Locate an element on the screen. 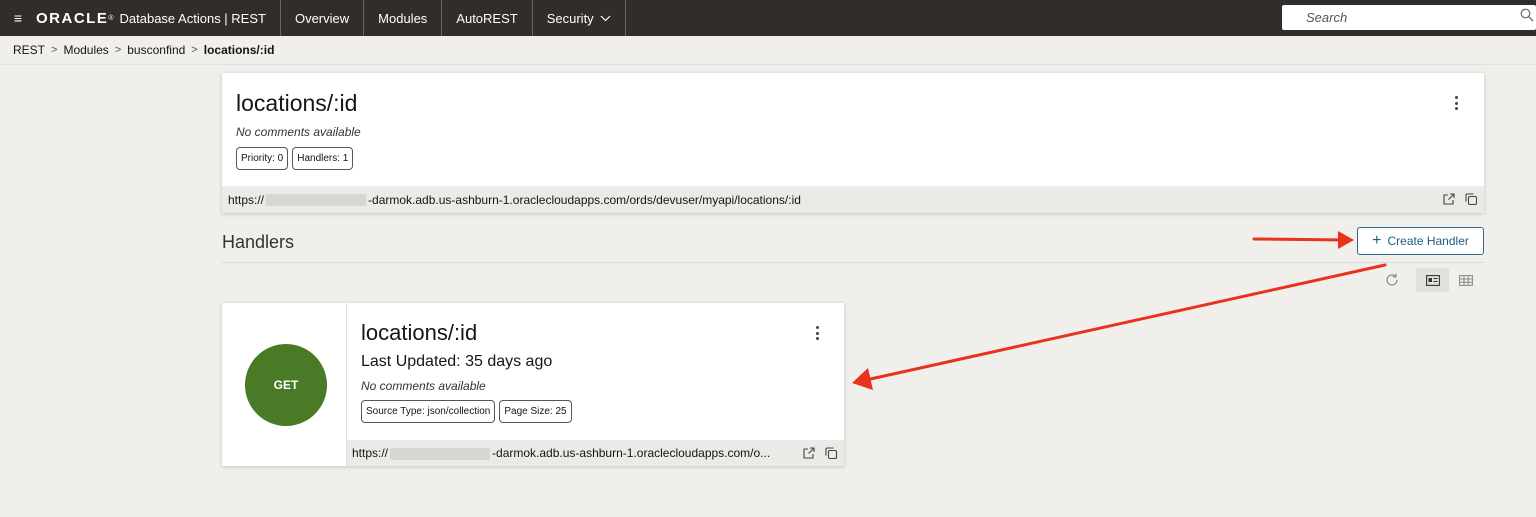 This screenshot has height=517, width=1536. plus-icon: + is located at coordinates (1377, 240).